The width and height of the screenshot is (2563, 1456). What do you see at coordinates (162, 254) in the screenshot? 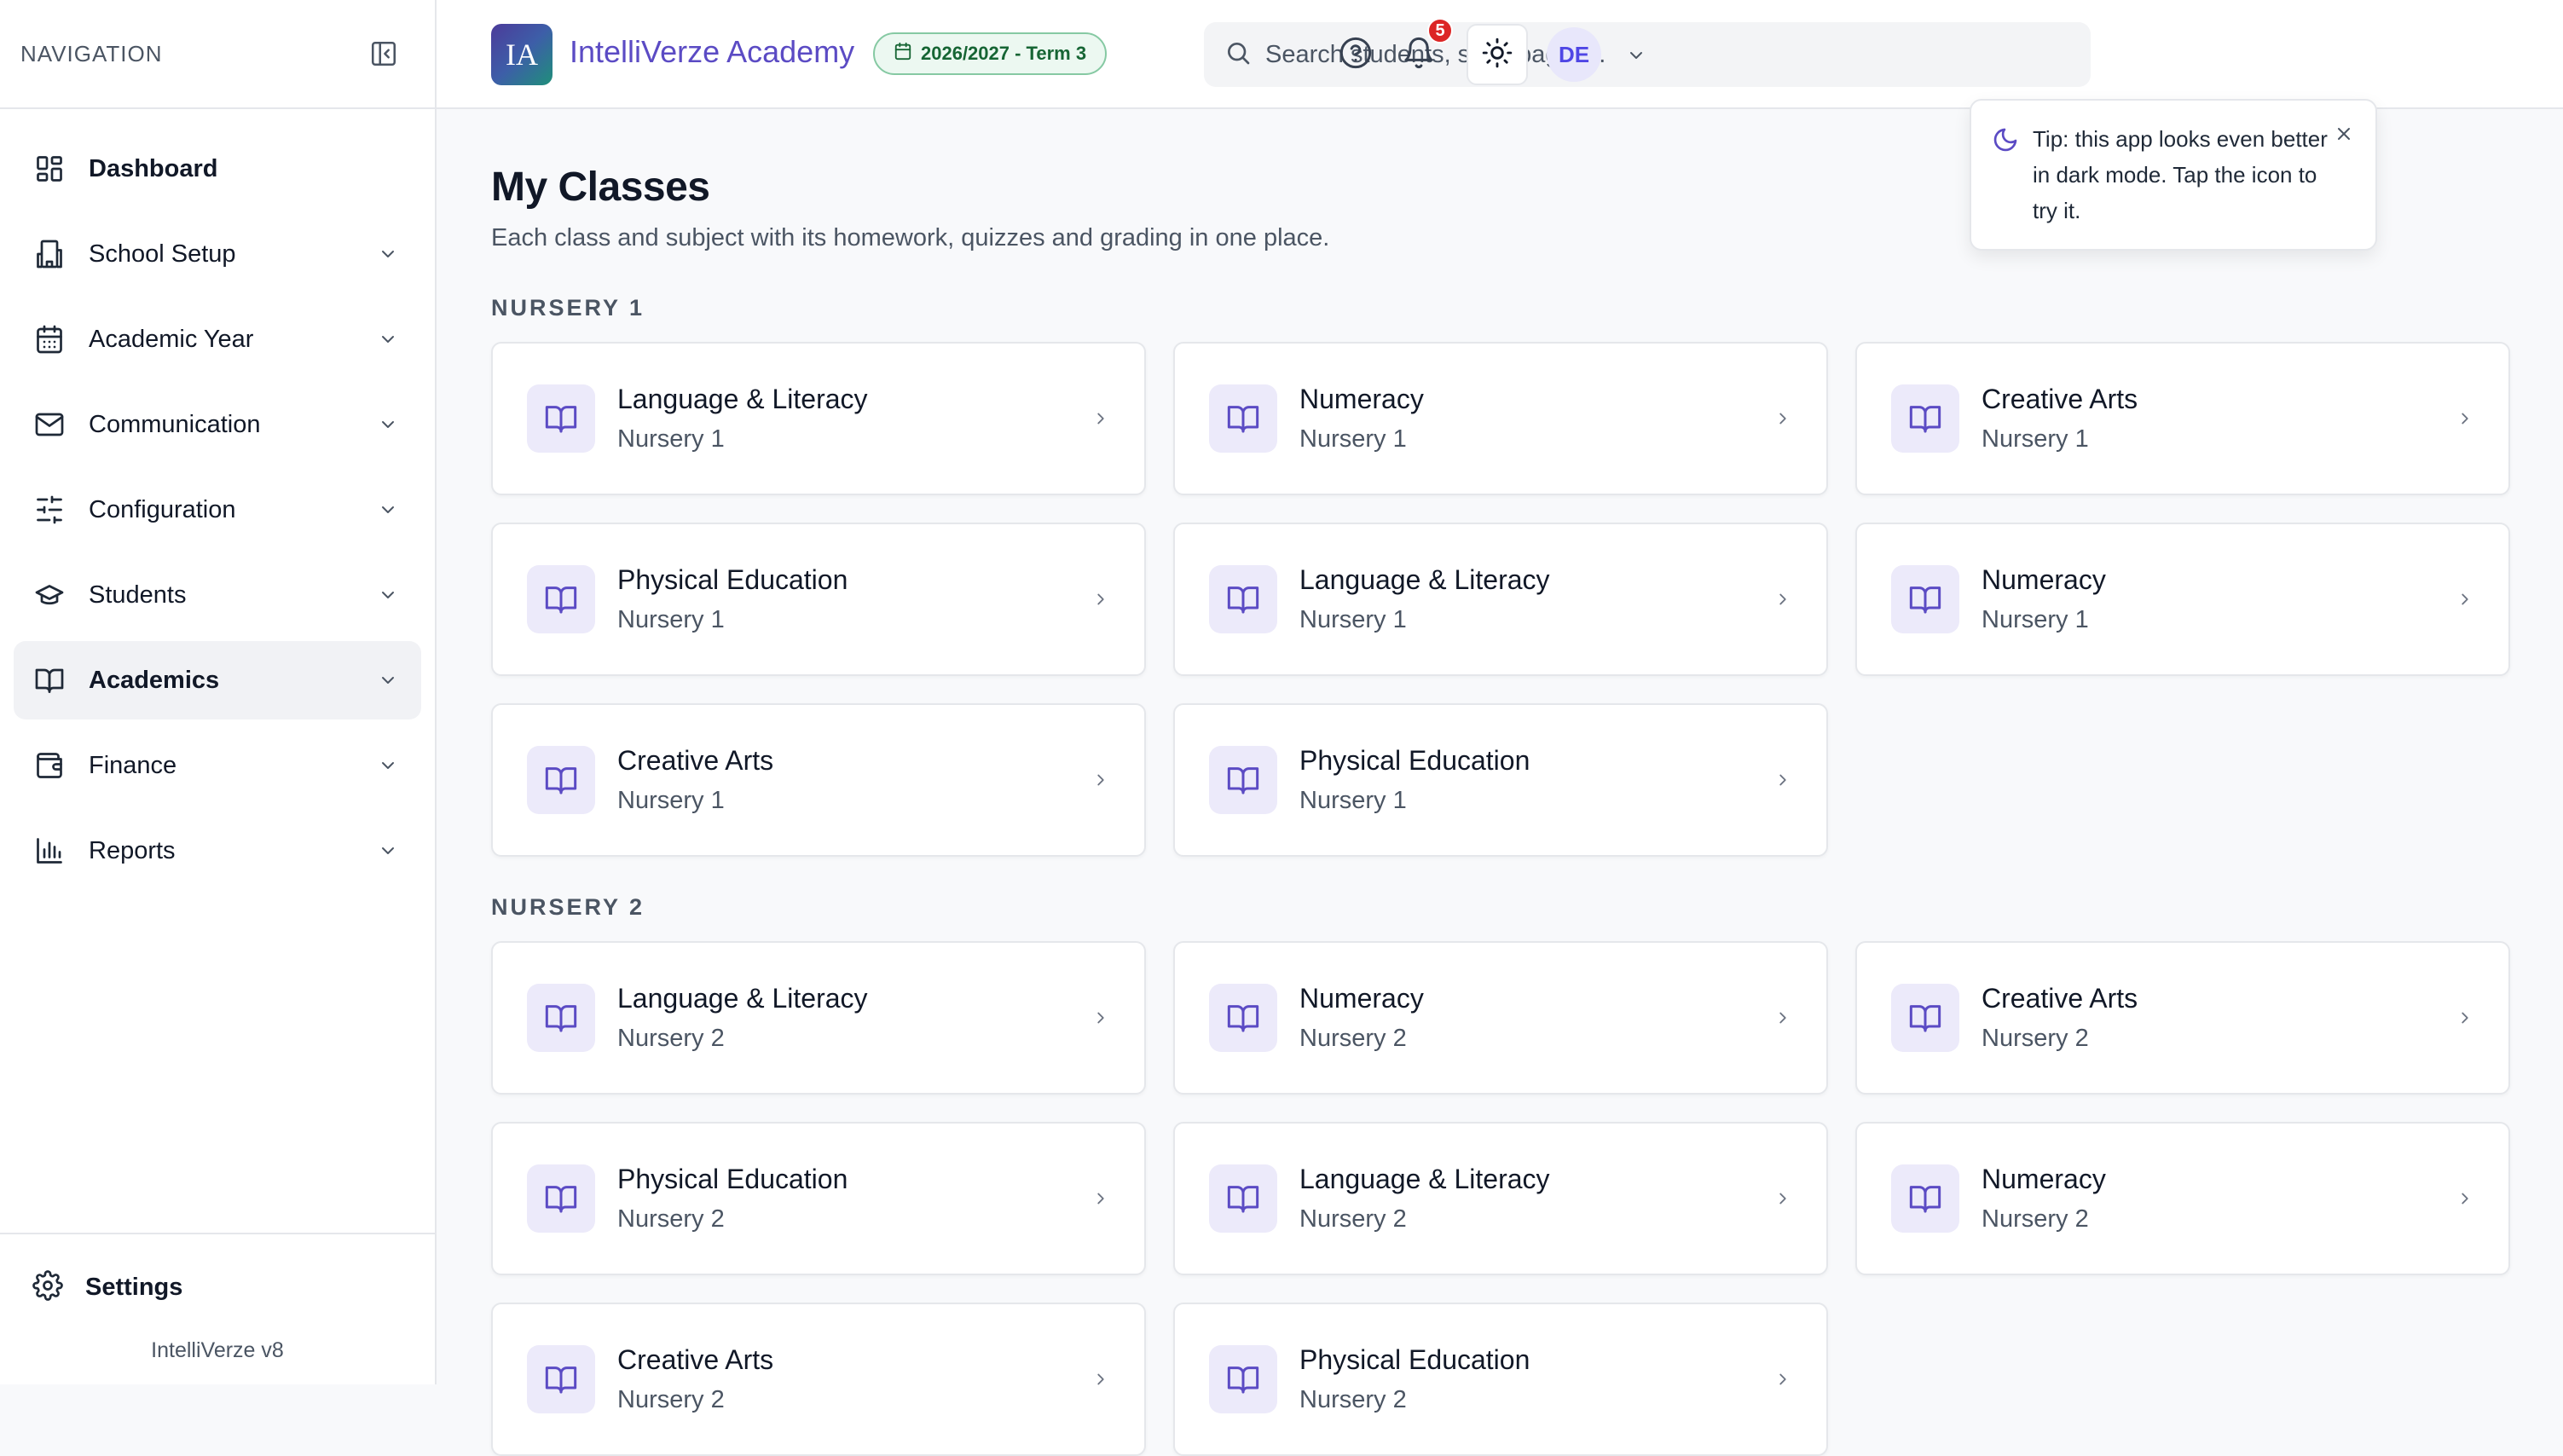
I see `sidebar-item-label: School Setup` at bounding box center [162, 254].